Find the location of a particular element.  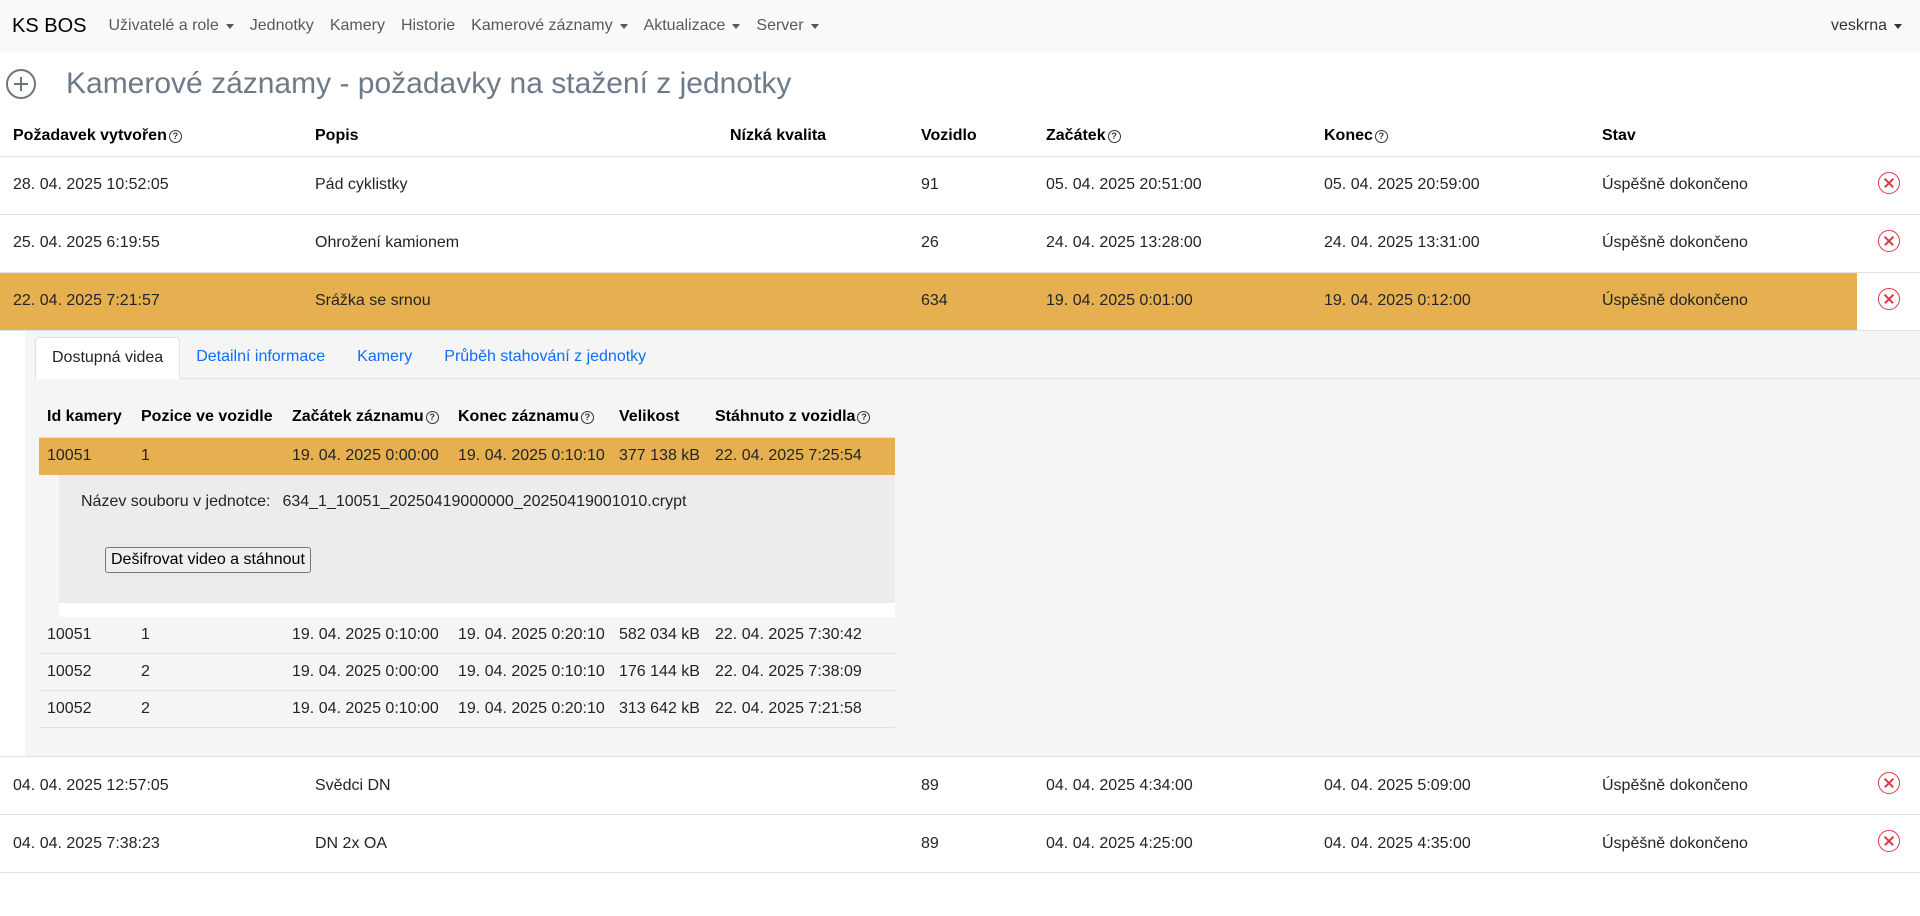

cell-size: 582 034 kB is located at coordinates (659, 635).